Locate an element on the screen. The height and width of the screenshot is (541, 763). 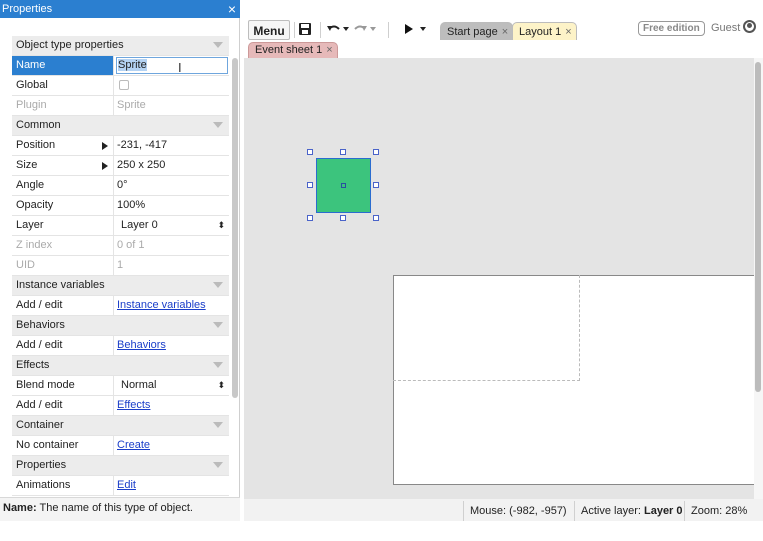
tab-layout-1-label: Layout 1 is located at coordinates (540, 32).